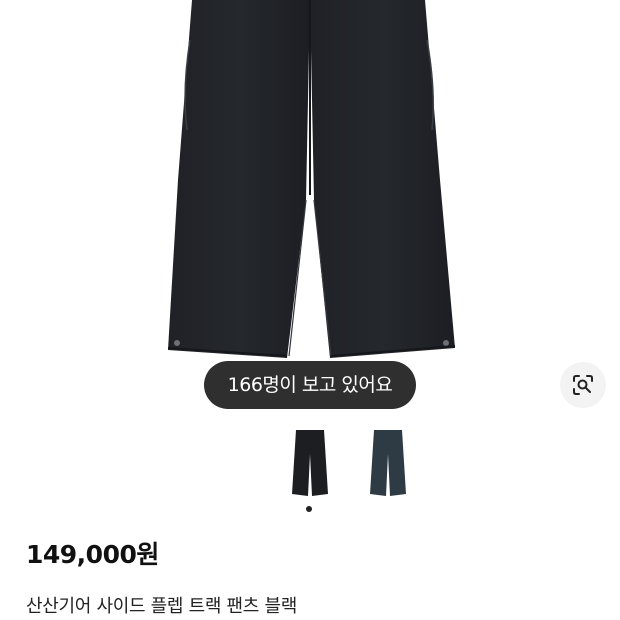  I want to click on lens-search-icon, so click(583, 385).